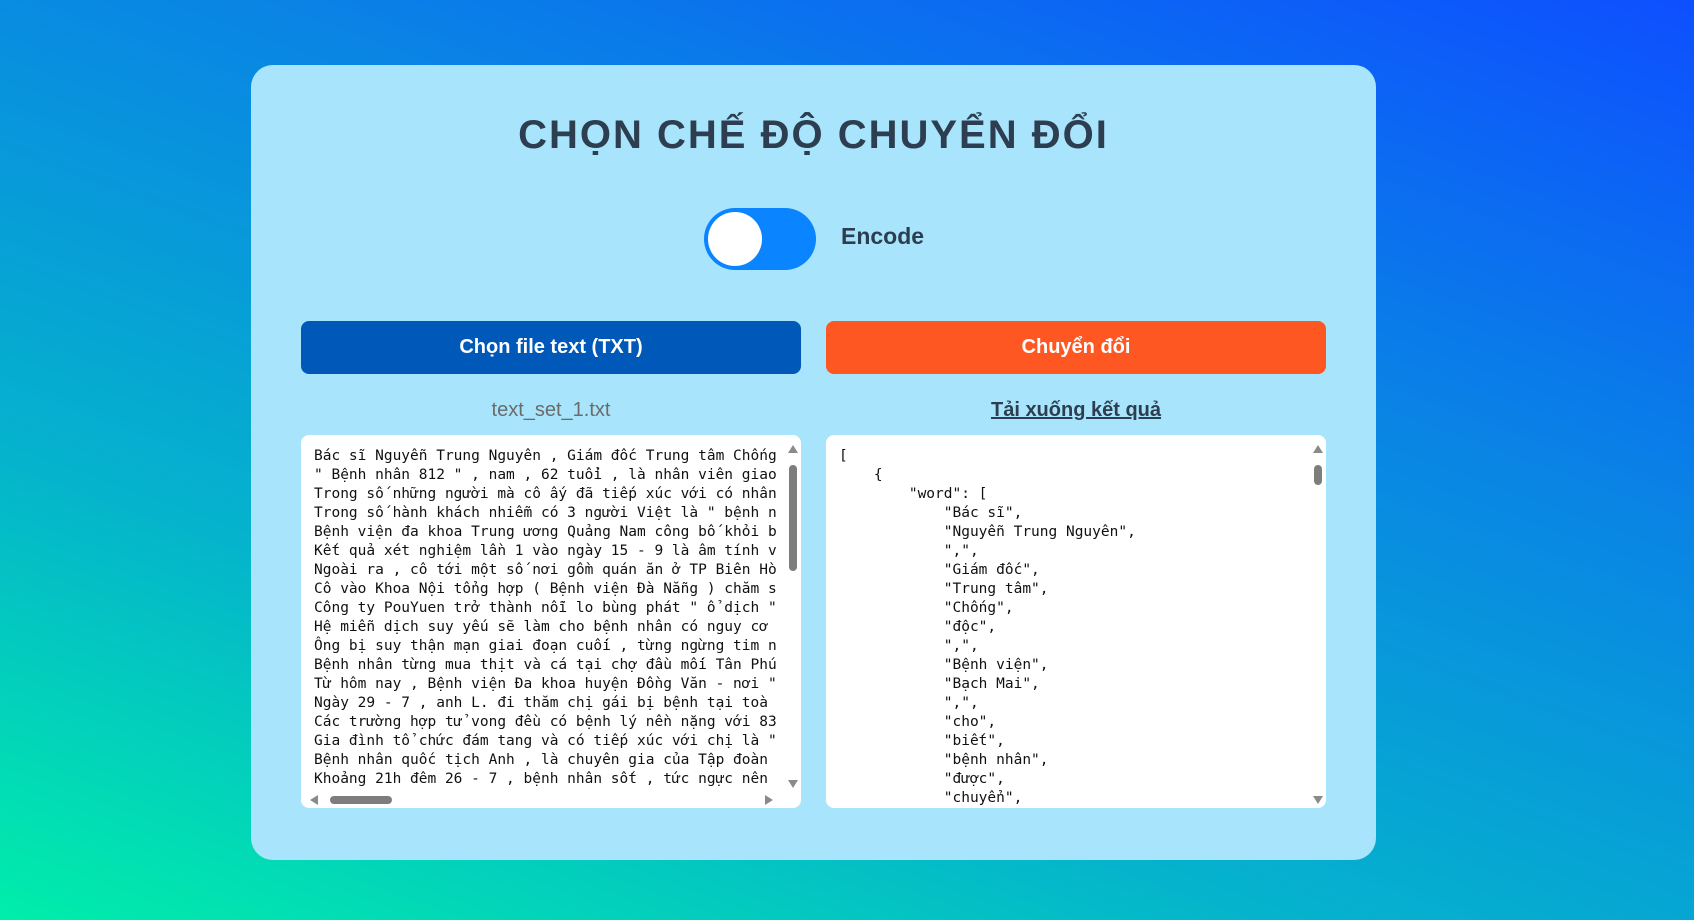 The width and height of the screenshot is (1694, 920). Describe the element at coordinates (551, 410) in the screenshot. I see `selected-filename: text_set_1.txt` at that location.